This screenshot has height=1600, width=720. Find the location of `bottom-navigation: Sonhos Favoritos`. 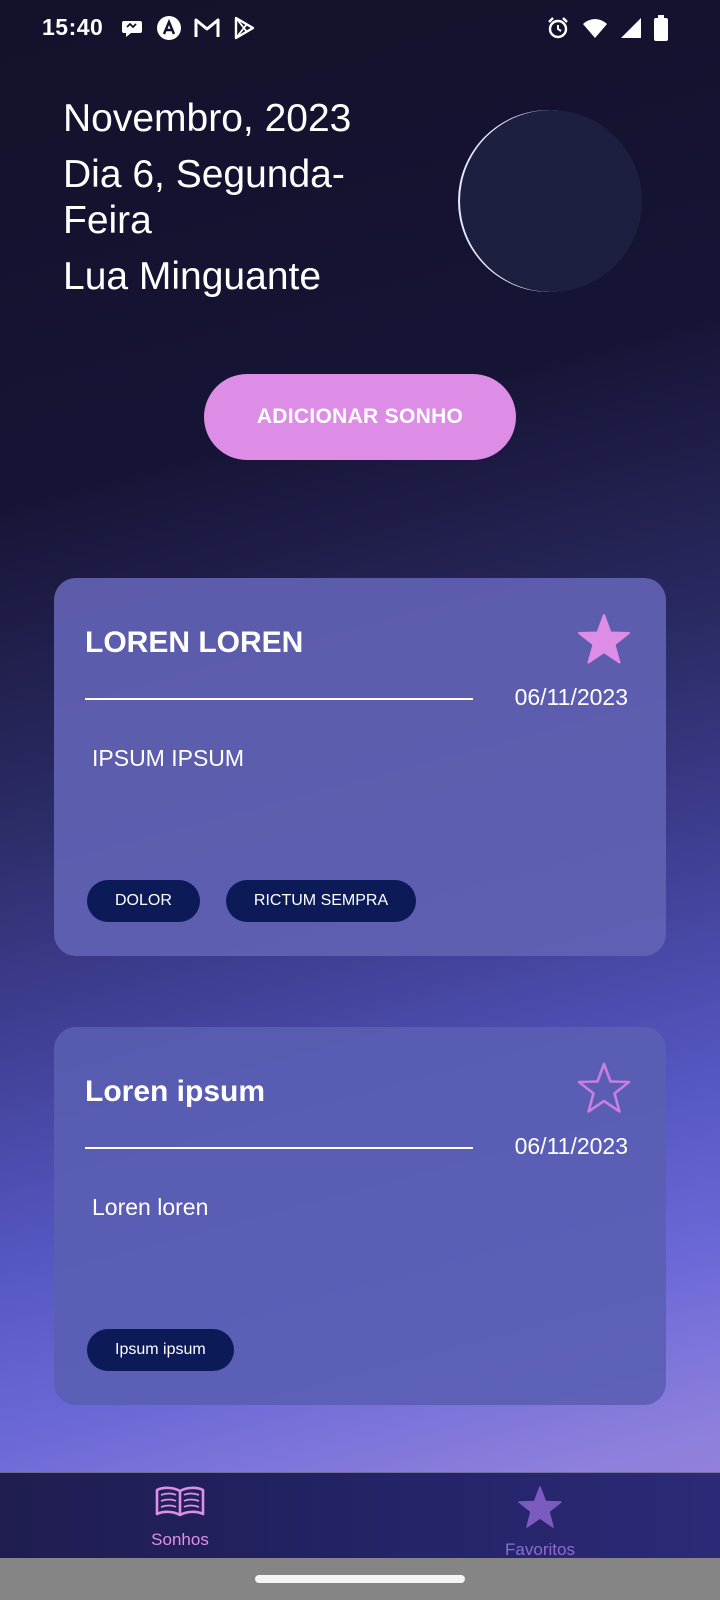

bottom-navigation: Sonhos Favoritos is located at coordinates (360, 1515).